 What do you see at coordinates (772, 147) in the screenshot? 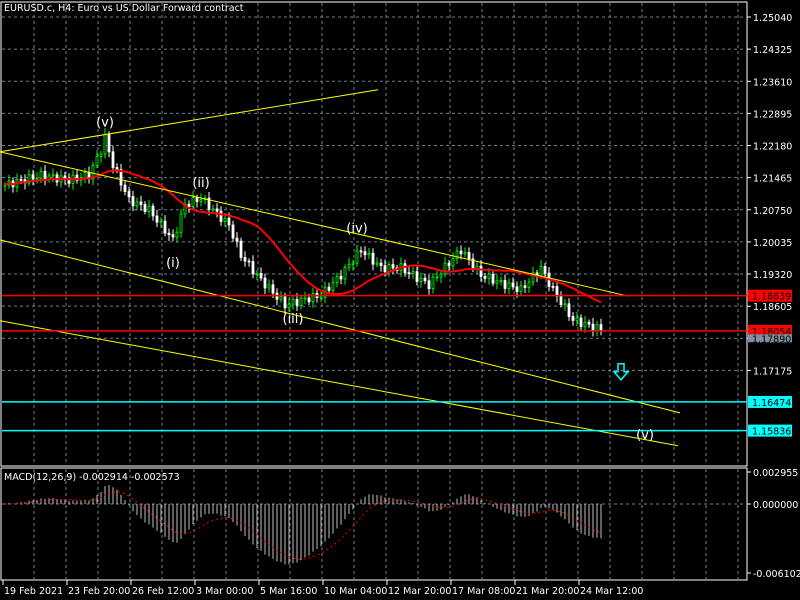
I see `y-tick-label: 1.22180` at bounding box center [772, 147].